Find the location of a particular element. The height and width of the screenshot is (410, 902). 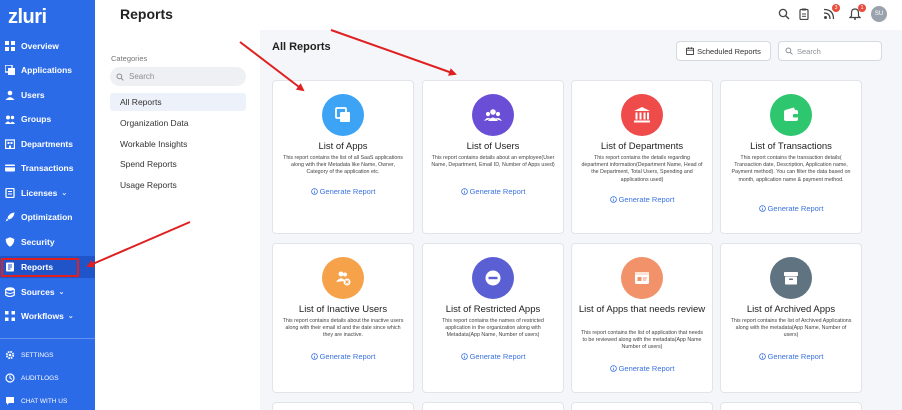

updates-icon: 3 is located at coordinates (831, 12).